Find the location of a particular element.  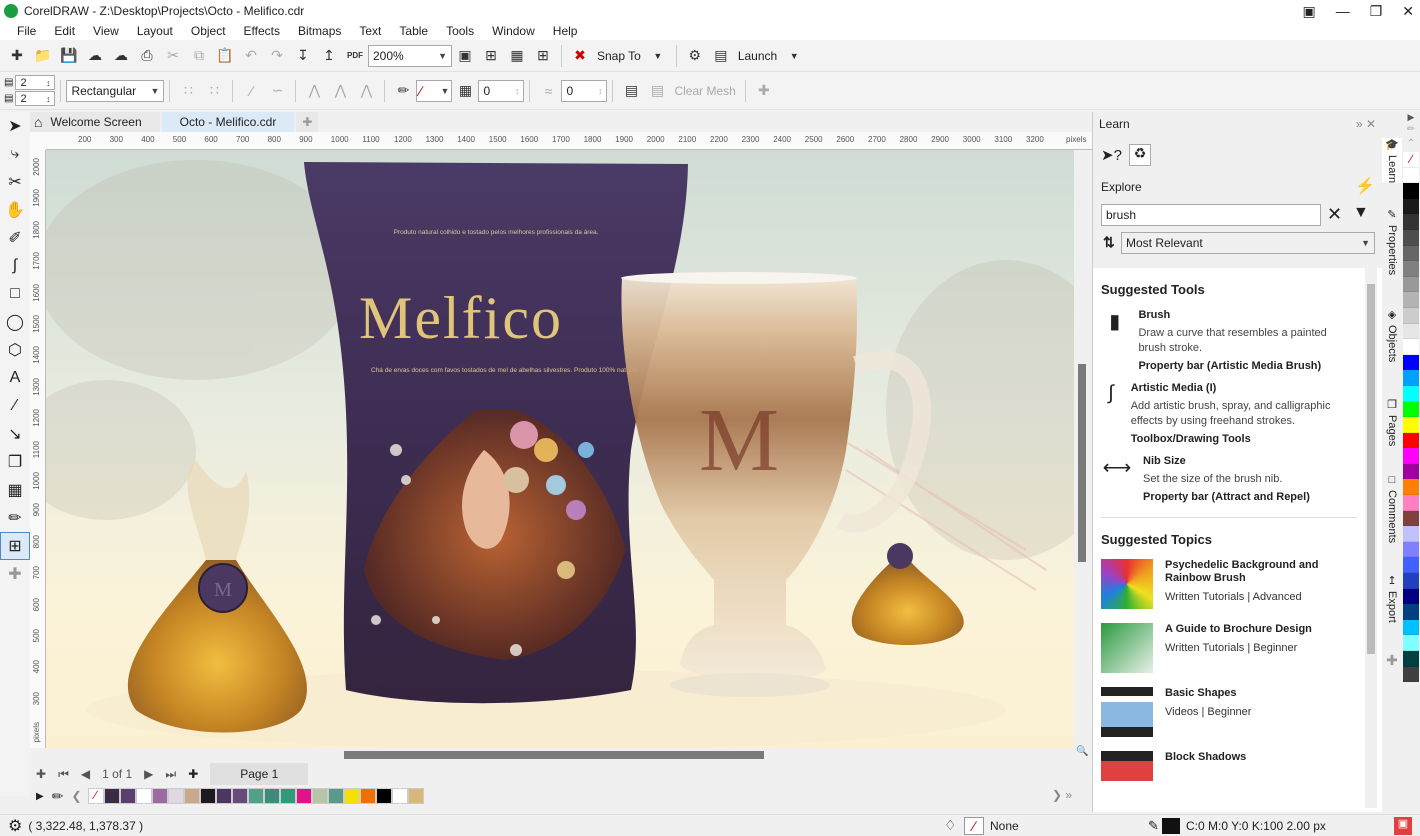

paste-icon: 📋 is located at coordinates (225, 56).